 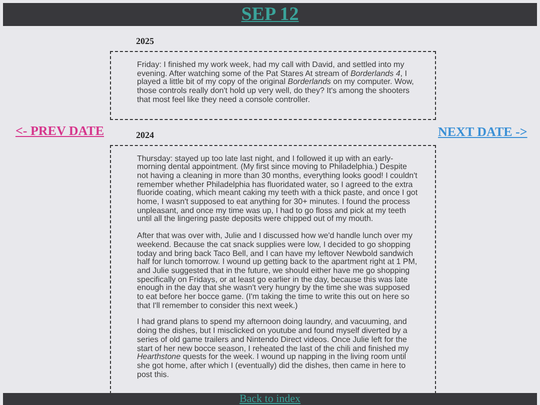 What do you see at coordinates (145, 41) in the screenshot?
I see `year-heading: 2025` at bounding box center [145, 41].